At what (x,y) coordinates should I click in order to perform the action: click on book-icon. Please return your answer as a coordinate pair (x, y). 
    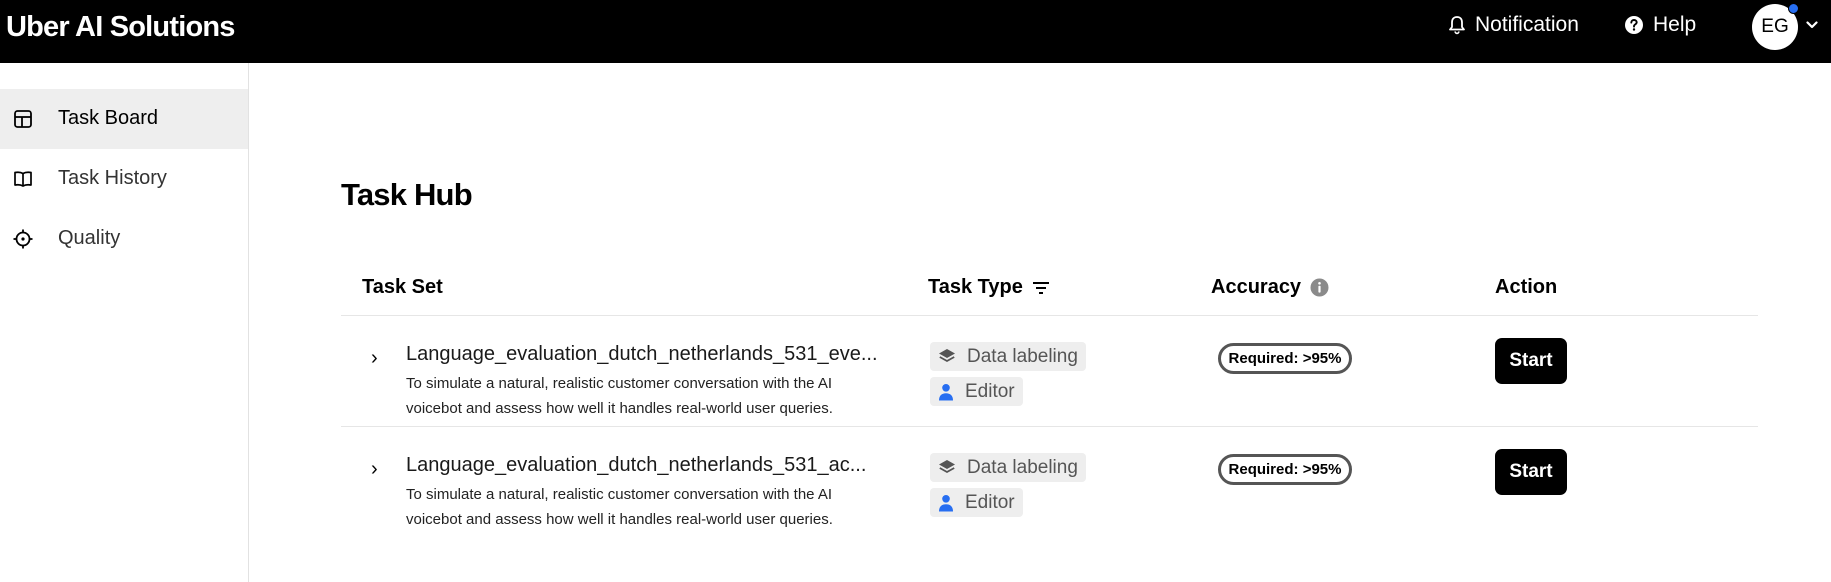
    Looking at the image, I should click on (23, 179).